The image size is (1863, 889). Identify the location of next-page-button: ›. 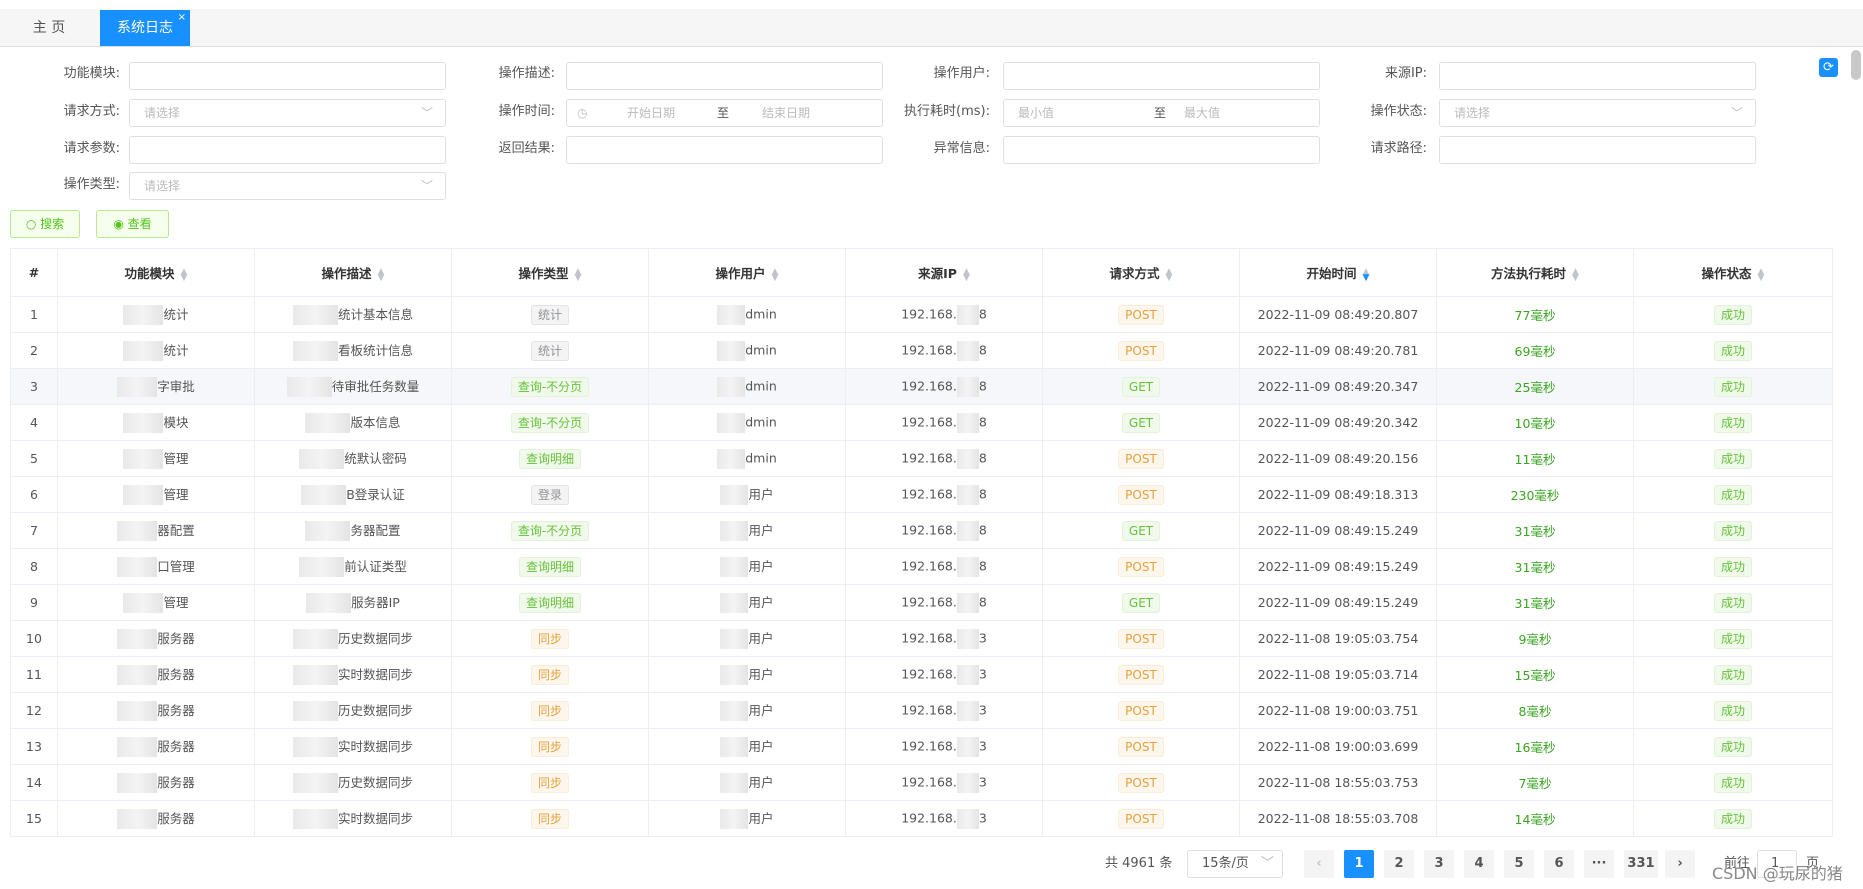
(1680, 864).